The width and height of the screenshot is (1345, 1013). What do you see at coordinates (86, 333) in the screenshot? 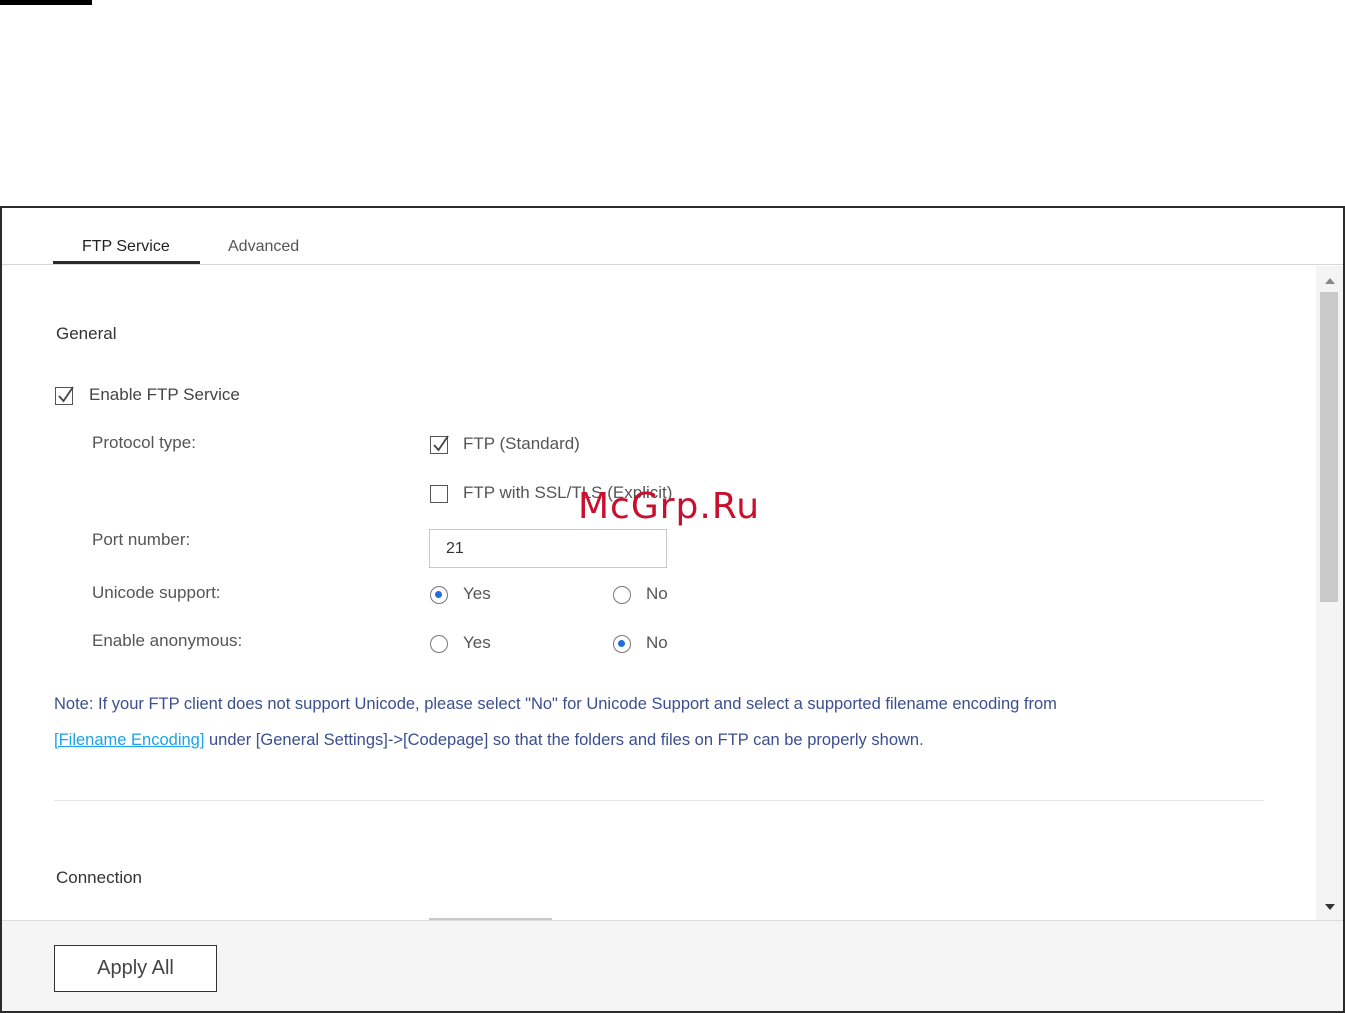
I see `general-section-title: General` at bounding box center [86, 333].